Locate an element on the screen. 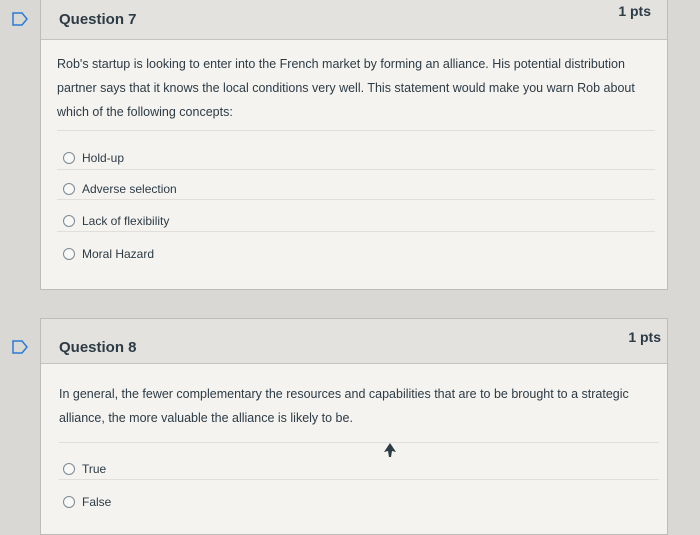 Image resolution: width=700 pixels, height=535 pixels. answer-false: False is located at coordinates (87, 502).